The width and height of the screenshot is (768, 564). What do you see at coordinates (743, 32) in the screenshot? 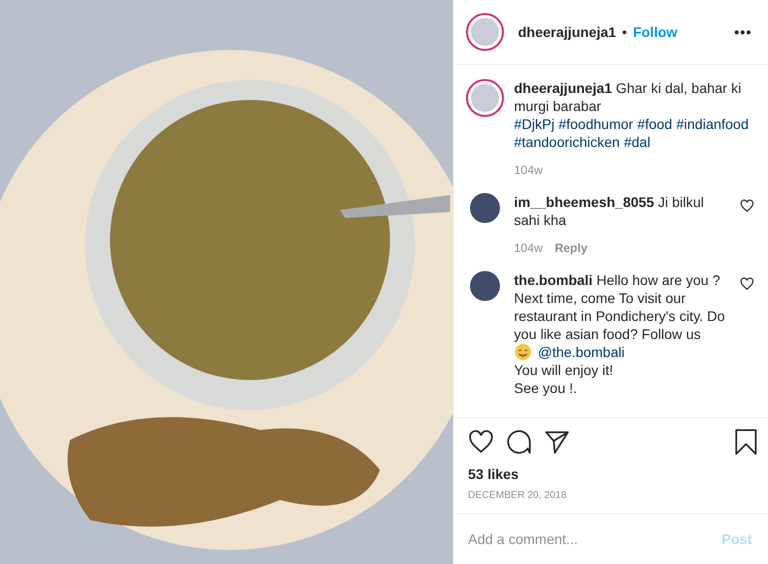
I see `more-options: •••` at bounding box center [743, 32].